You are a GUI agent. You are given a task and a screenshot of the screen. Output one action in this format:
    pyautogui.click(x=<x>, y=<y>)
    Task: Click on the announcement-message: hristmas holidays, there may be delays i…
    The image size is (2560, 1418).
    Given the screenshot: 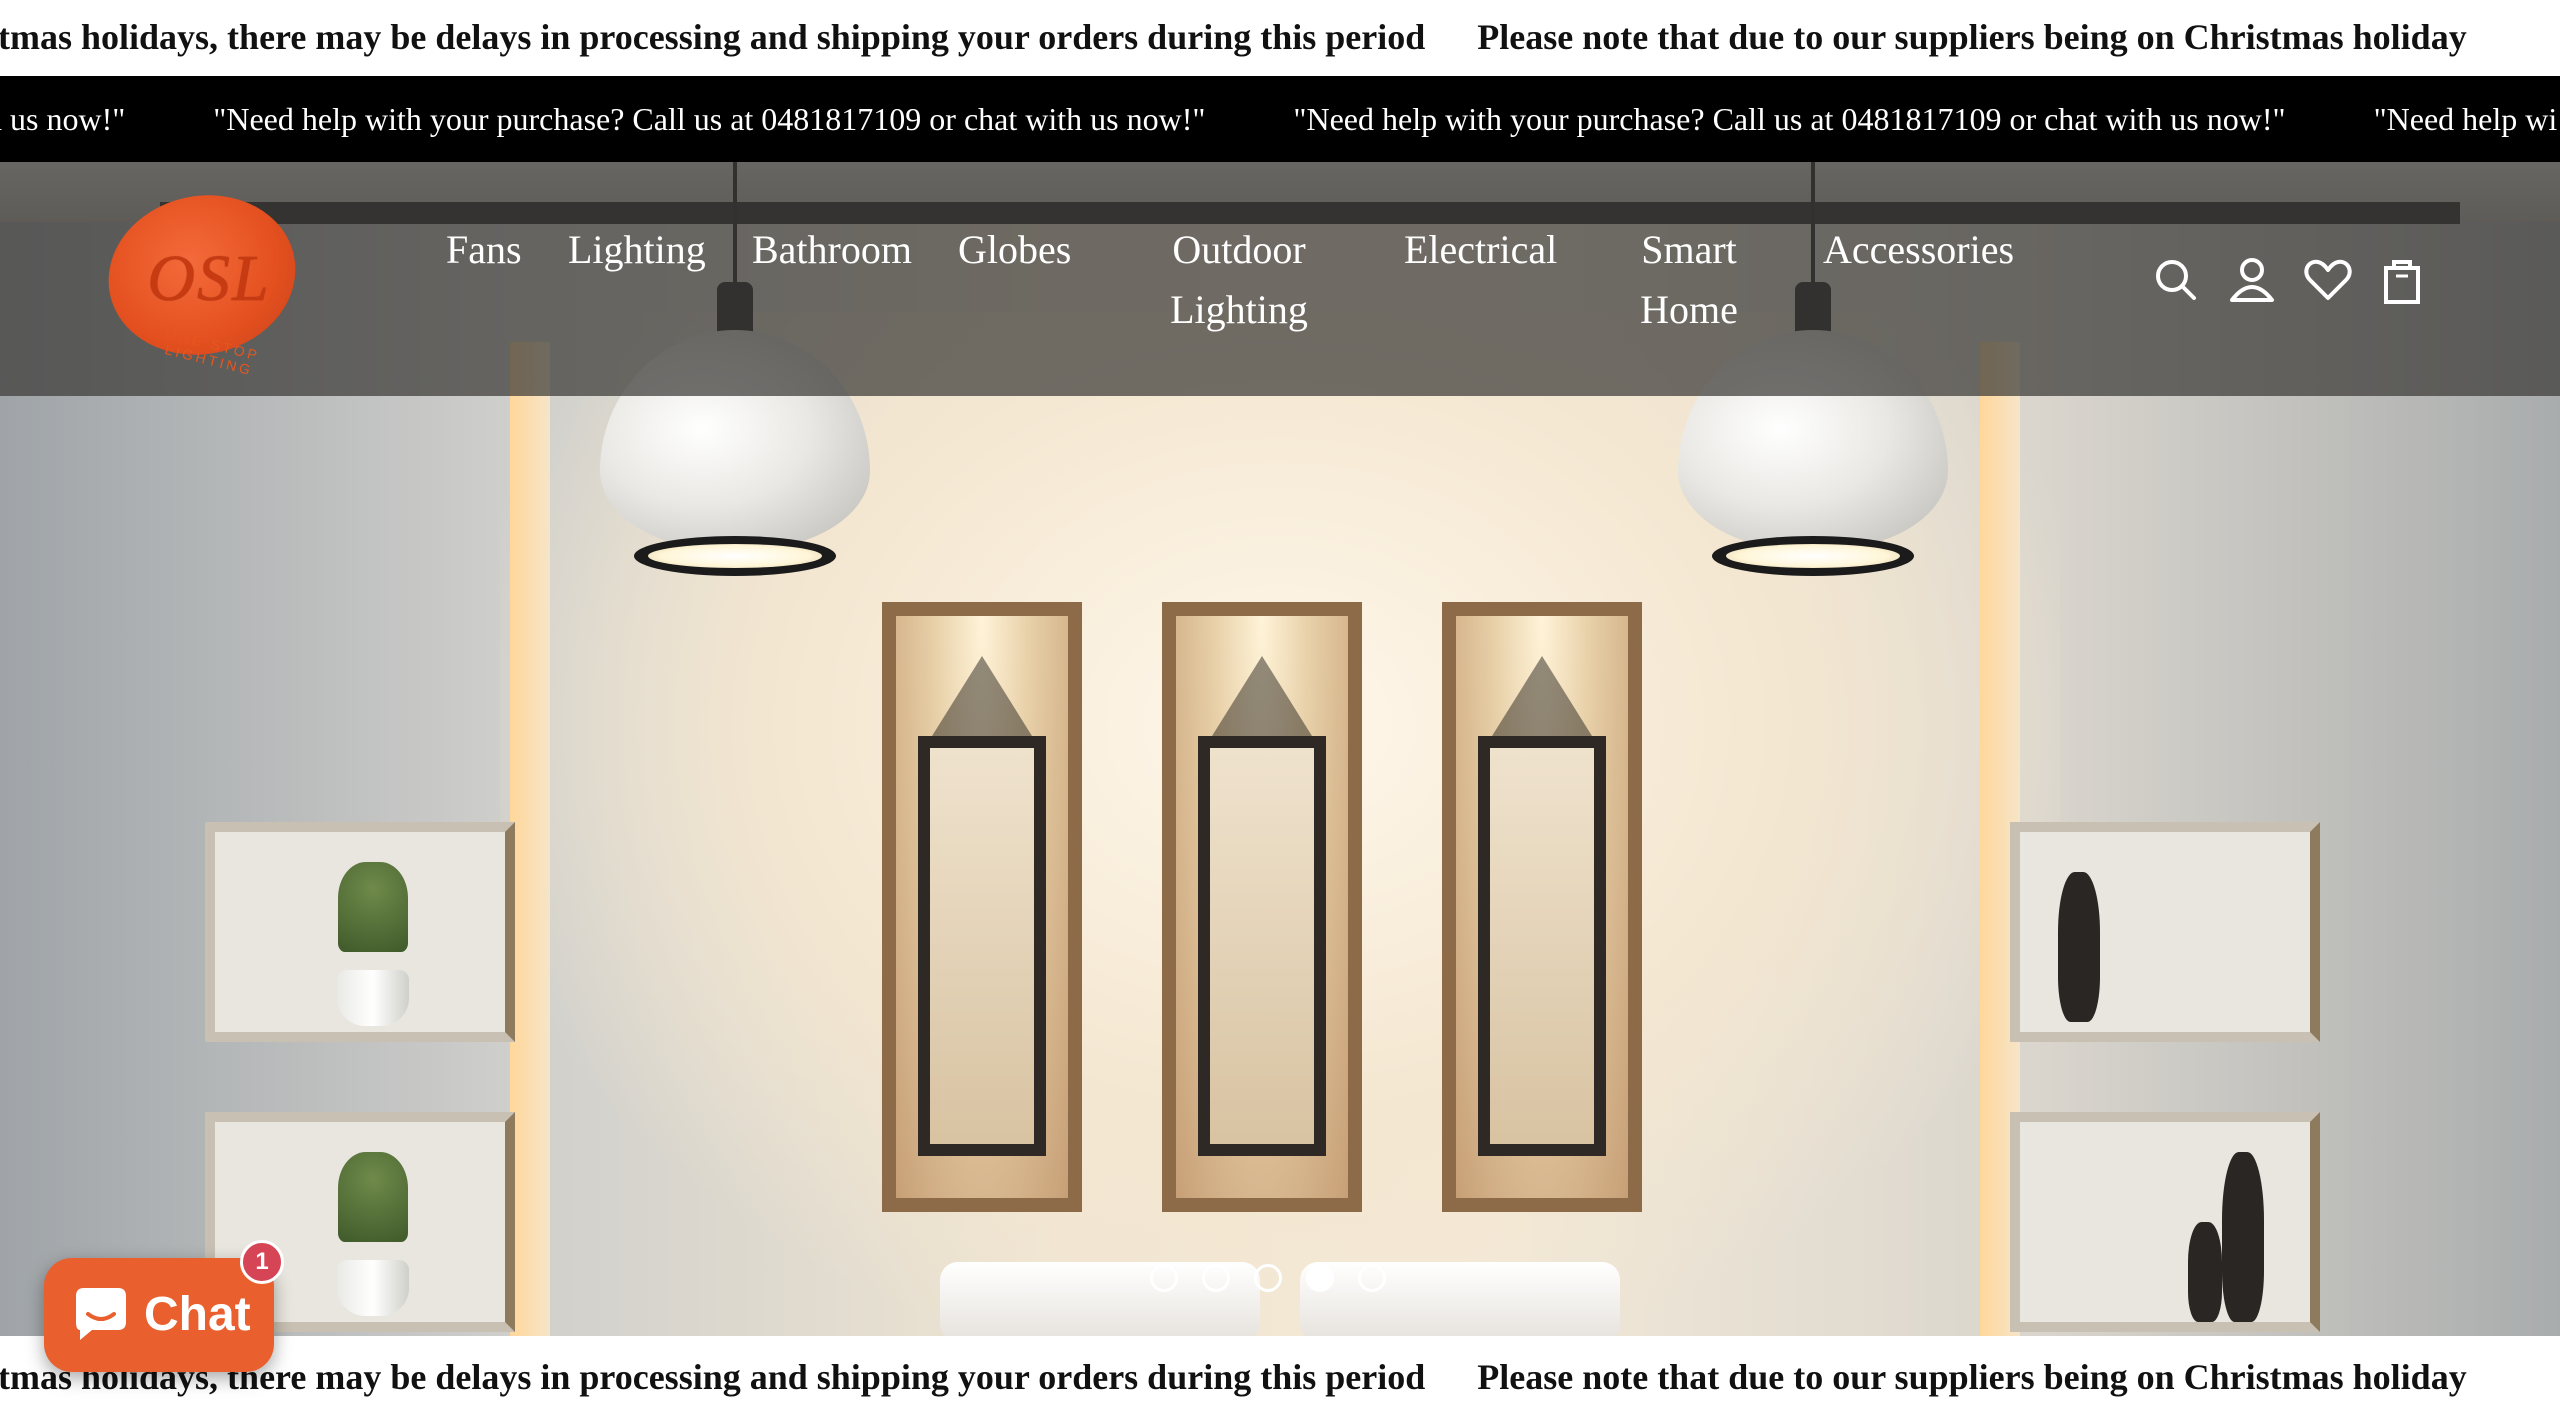 What is the action you would take?
    pyautogui.click(x=713, y=37)
    